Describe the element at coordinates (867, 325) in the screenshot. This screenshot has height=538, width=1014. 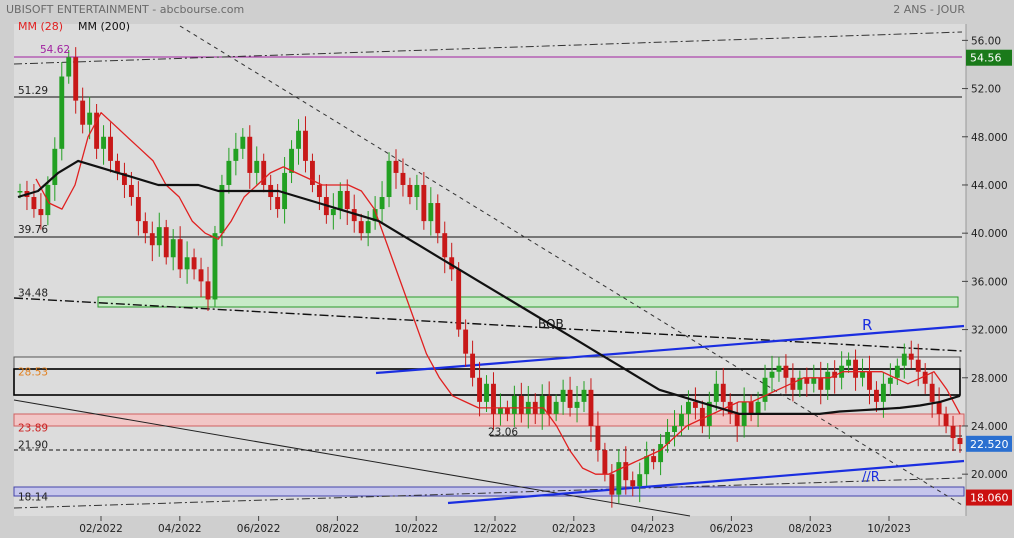
I see `annotation-r: R` at that location.